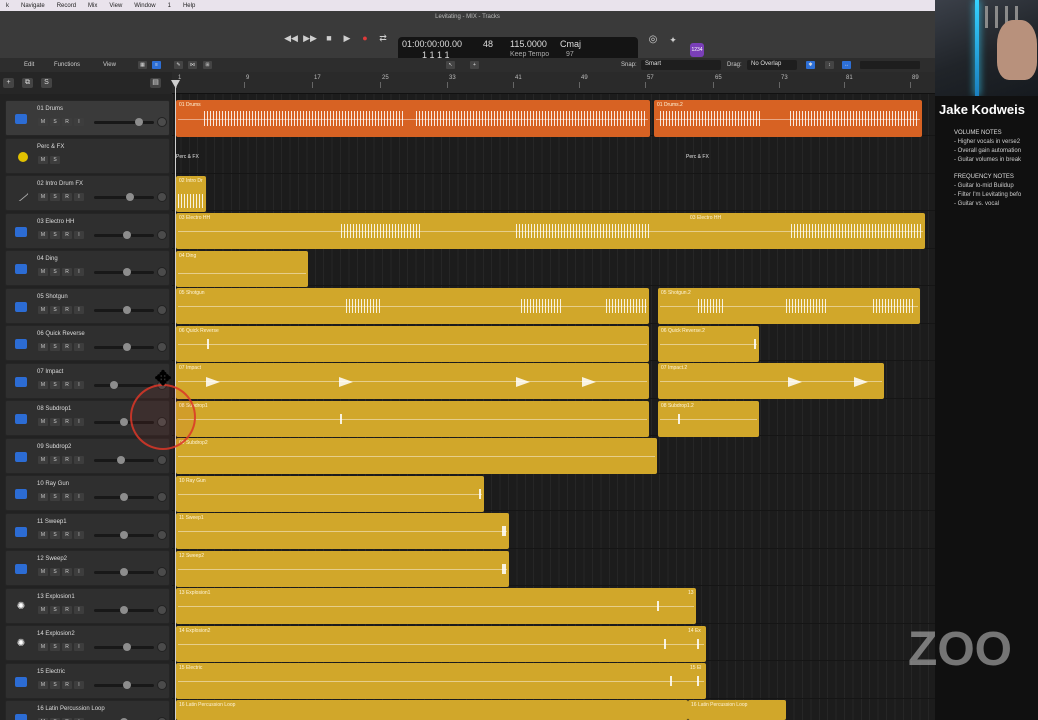  I want to click on track-name: 01 Drums, so click(50, 109).